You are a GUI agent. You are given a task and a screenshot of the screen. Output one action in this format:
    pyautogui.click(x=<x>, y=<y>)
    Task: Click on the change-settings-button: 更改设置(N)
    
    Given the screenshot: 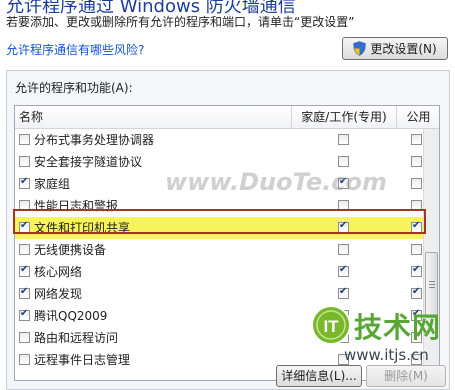 What is the action you would take?
    pyautogui.click(x=395, y=48)
    